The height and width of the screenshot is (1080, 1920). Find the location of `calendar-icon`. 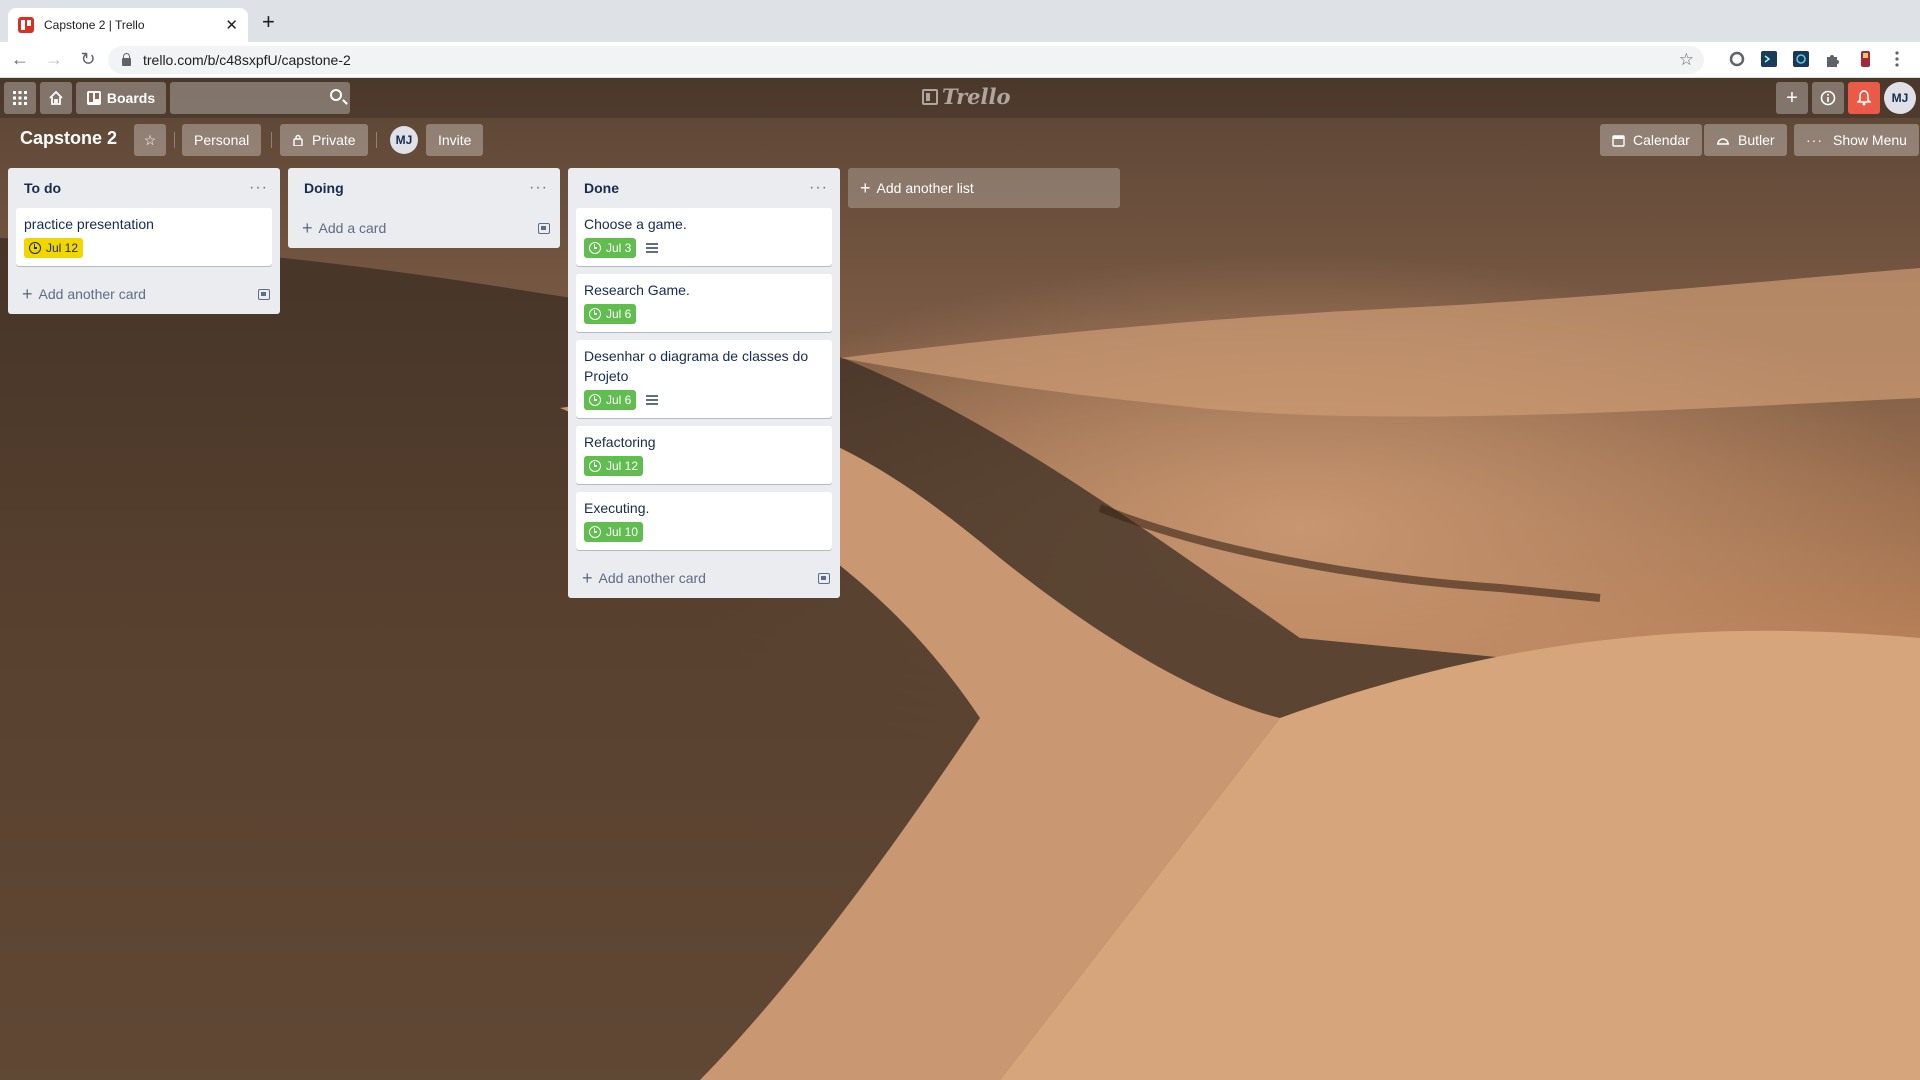

calendar-icon is located at coordinates (1618, 140).